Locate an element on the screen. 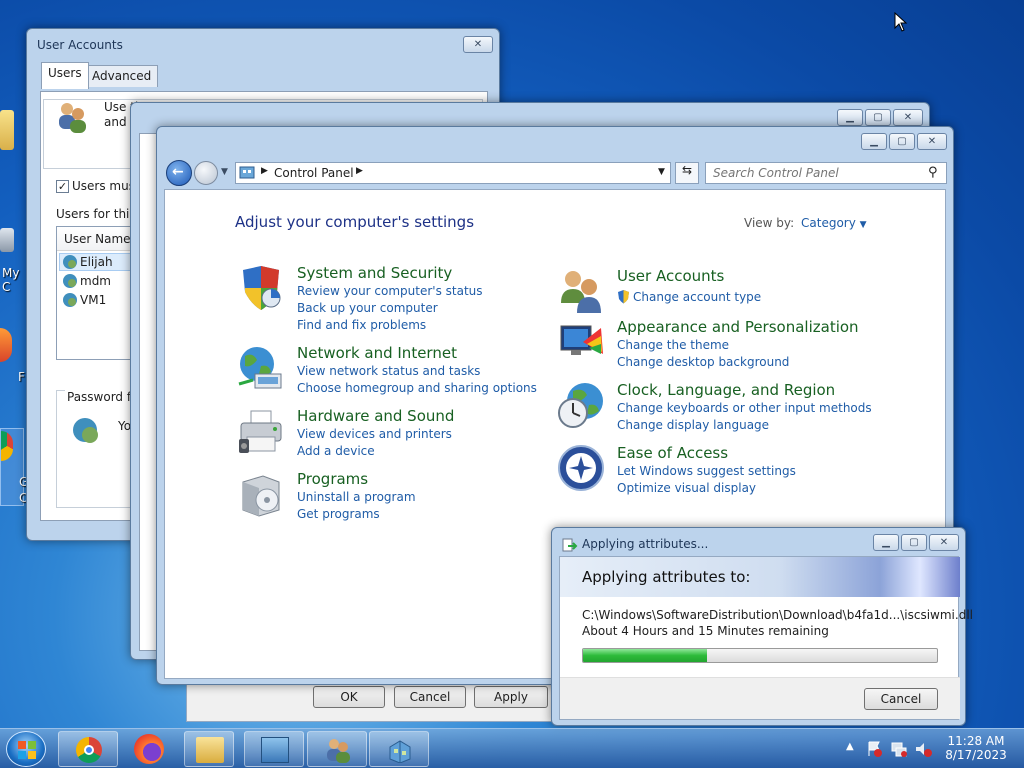 The width and height of the screenshot is (1024, 768). tab-users: Users is located at coordinates (65, 75).